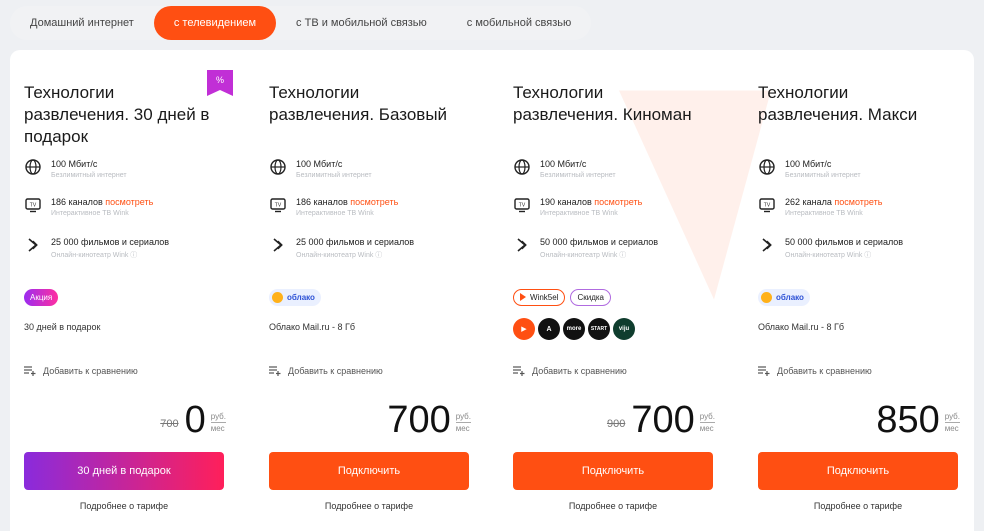  What do you see at coordinates (599, 329) in the screenshot?
I see `start-service-icon: START` at bounding box center [599, 329].